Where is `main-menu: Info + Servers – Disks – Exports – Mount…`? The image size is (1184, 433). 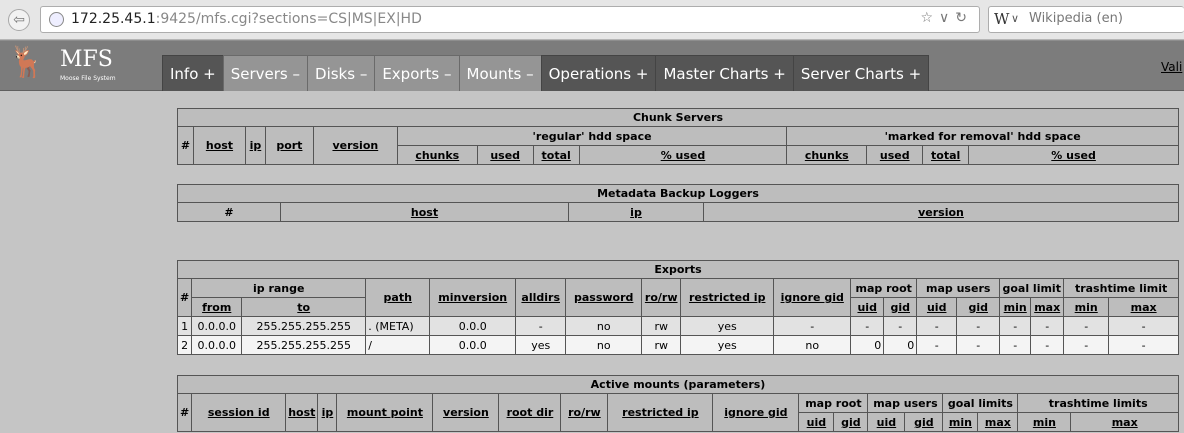
main-menu: Info + Servers – Disks – Exports – Mount… is located at coordinates (546, 73).